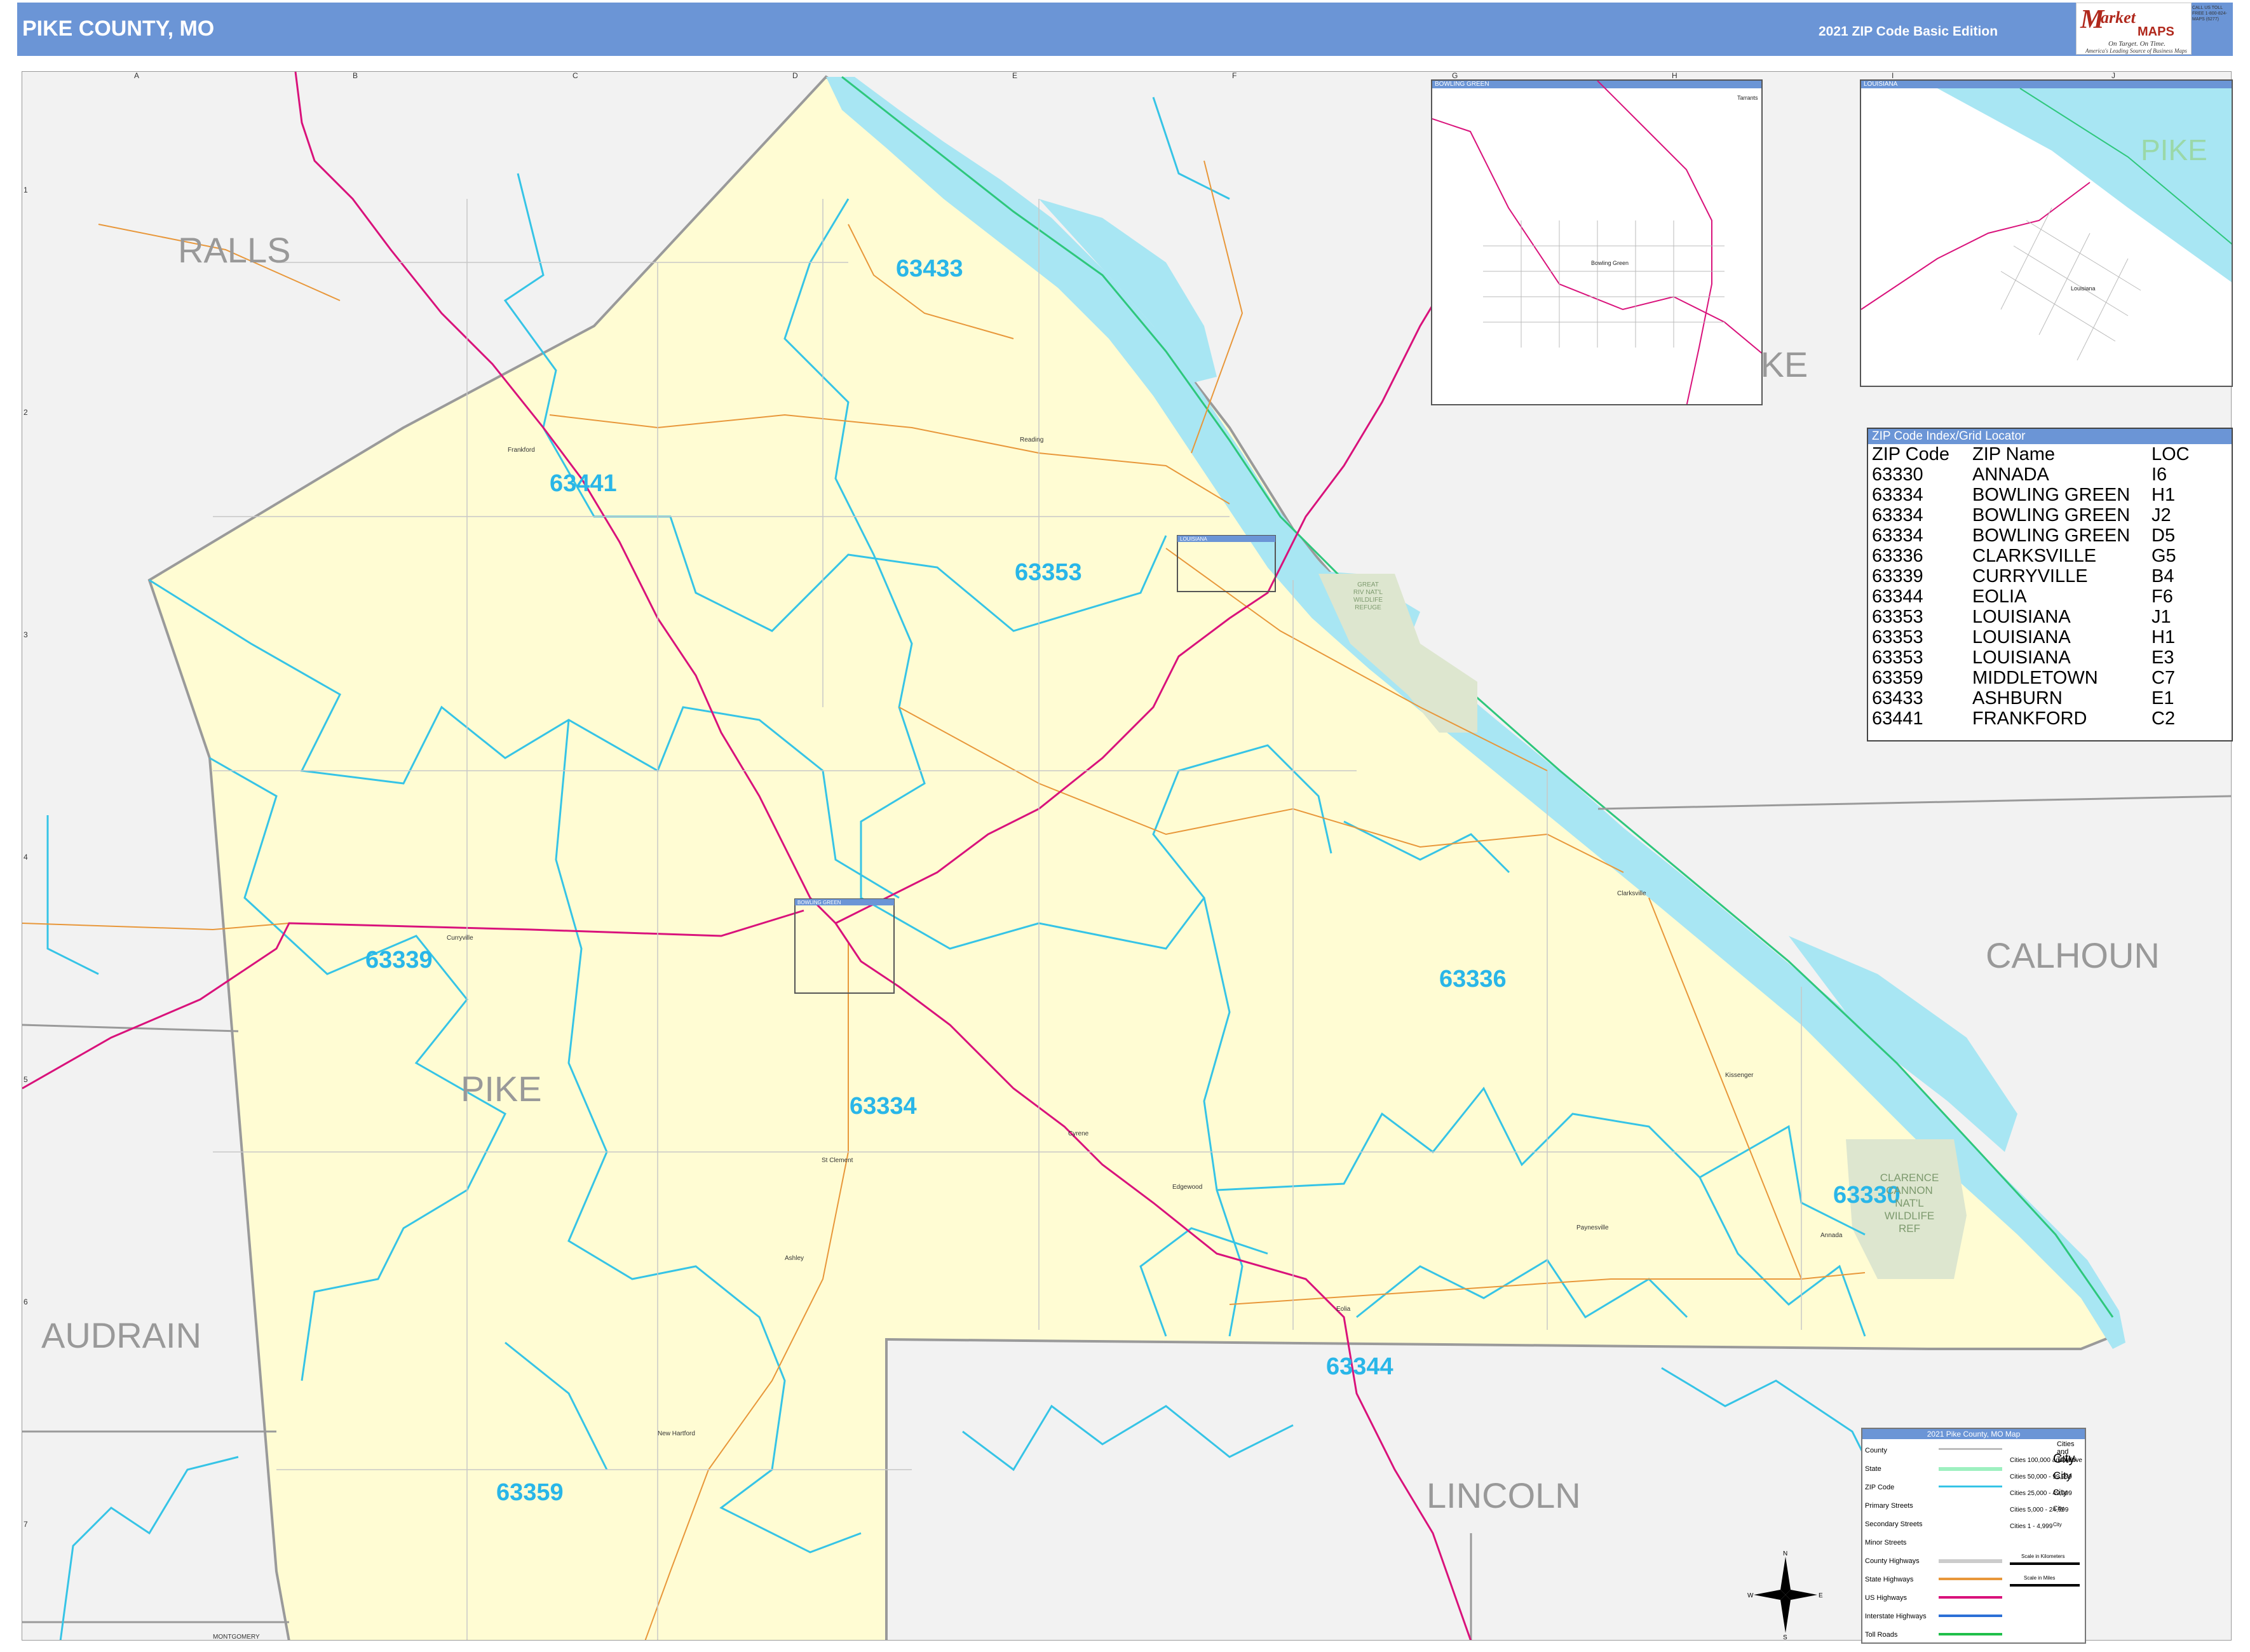  What do you see at coordinates (819, 903) in the screenshot?
I see `bowling-green-inset-box-label: BOWLING GREEN` at bounding box center [819, 903].